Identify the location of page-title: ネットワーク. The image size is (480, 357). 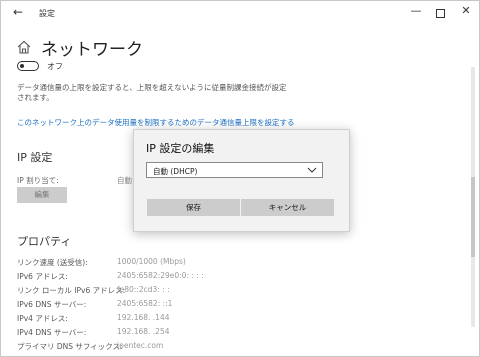
(92, 50).